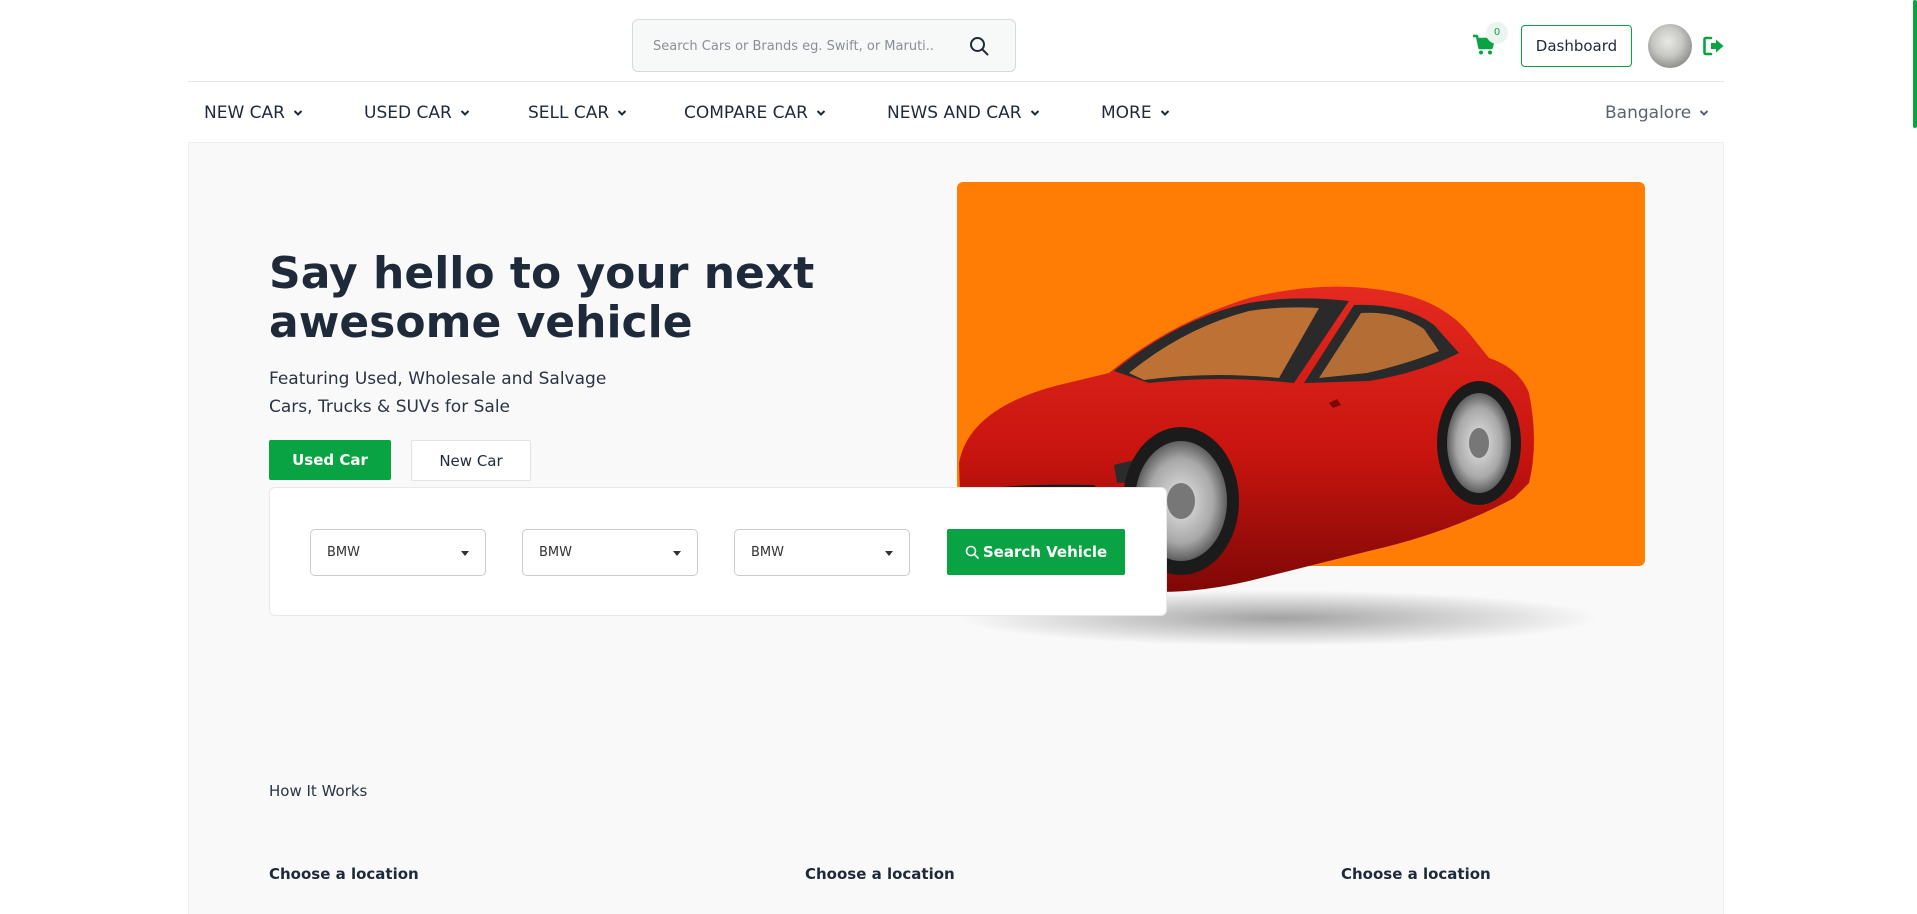  I want to click on nav-item-news-and-car: NEWS AND CAR, so click(963, 113).